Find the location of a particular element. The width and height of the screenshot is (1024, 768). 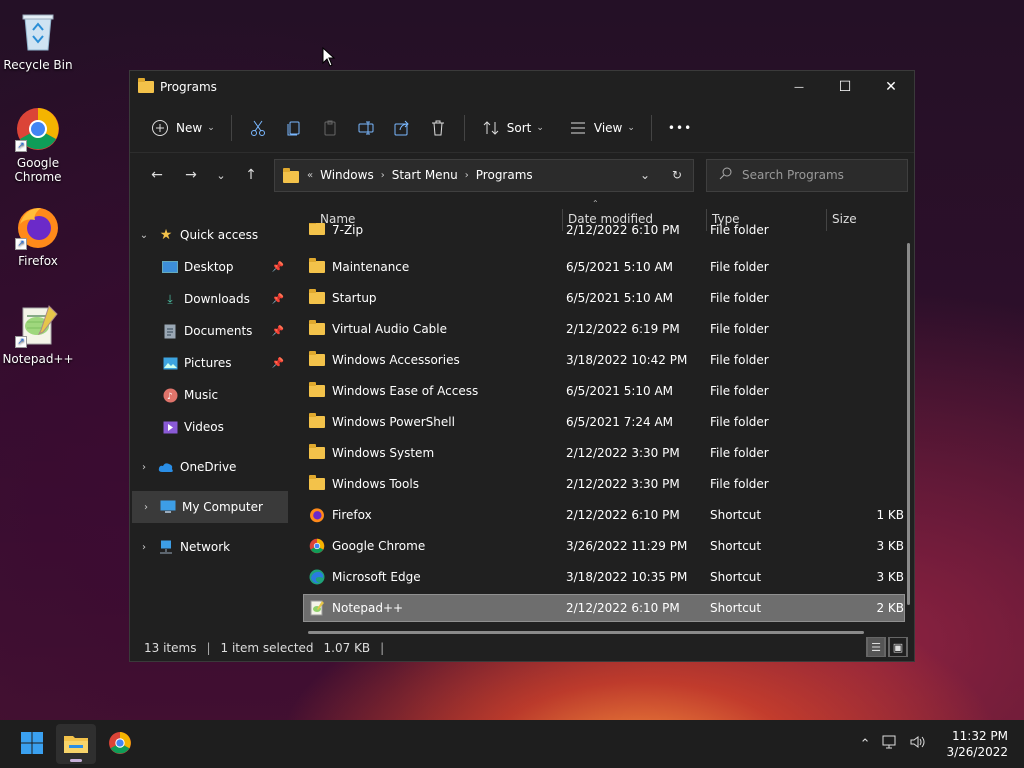

trash-icon is located at coordinates (438, 128).